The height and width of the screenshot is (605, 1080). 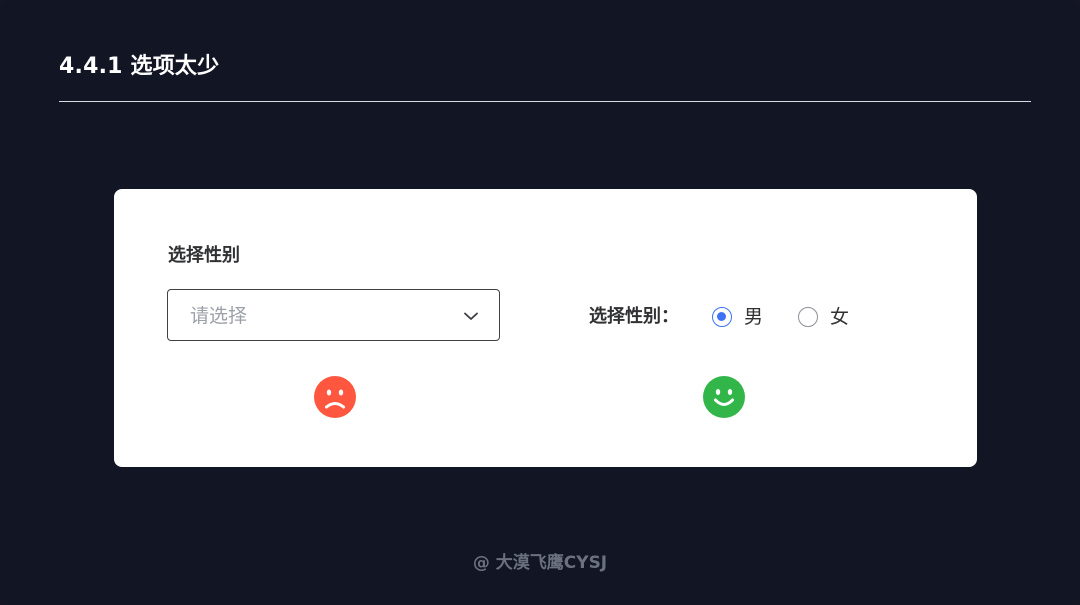 I want to click on happy-face-icon, so click(x=724, y=397).